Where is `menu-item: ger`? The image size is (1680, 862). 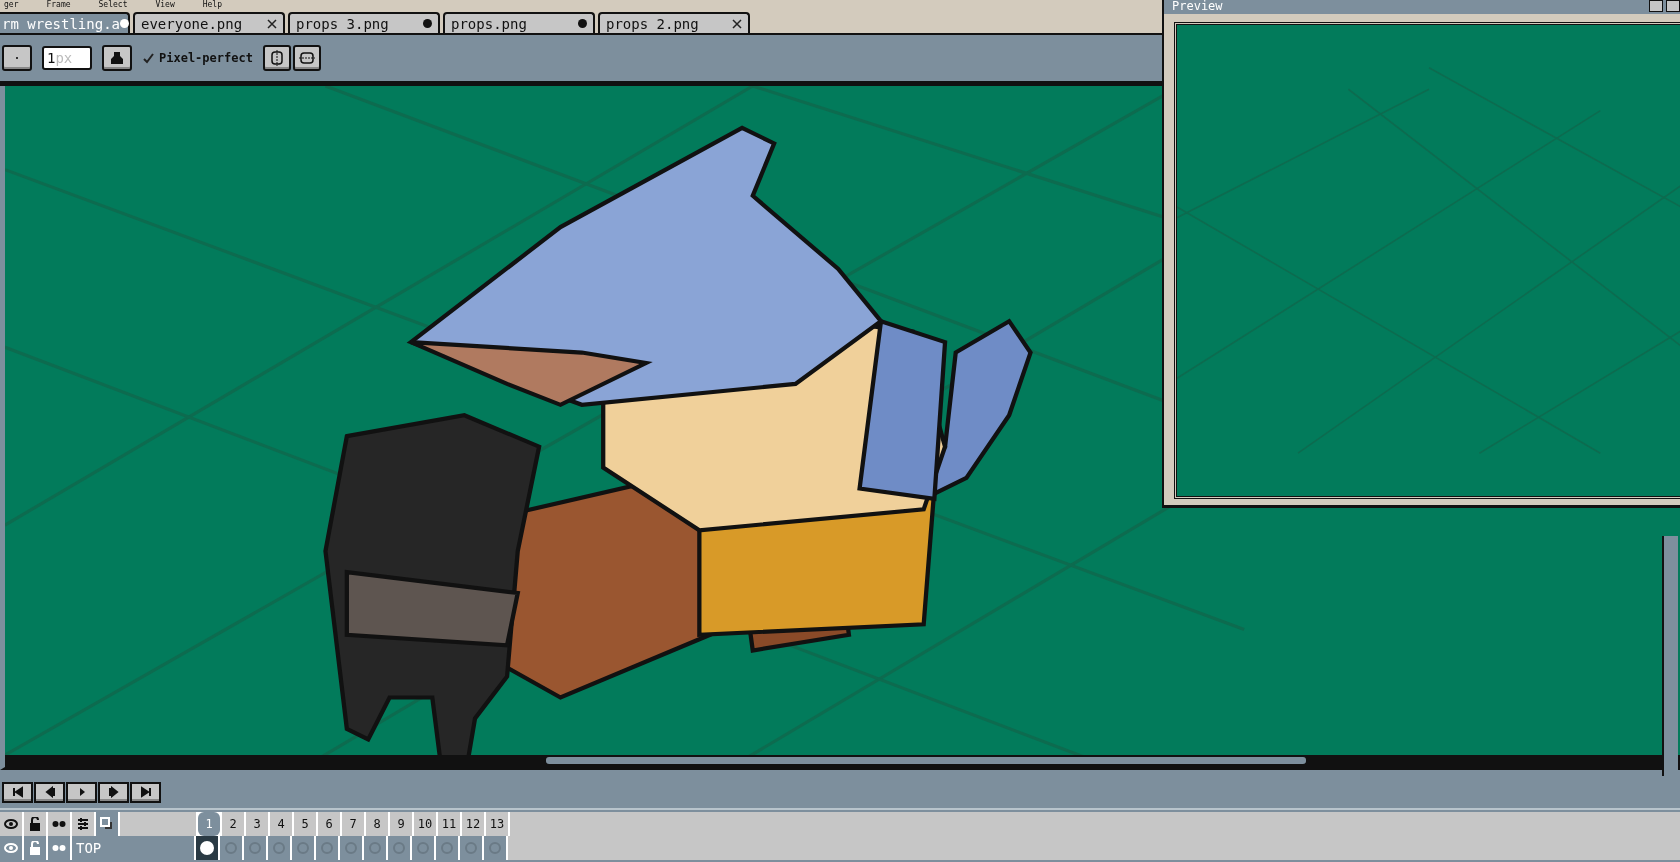 menu-item: ger is located at coordinates (11, 4).